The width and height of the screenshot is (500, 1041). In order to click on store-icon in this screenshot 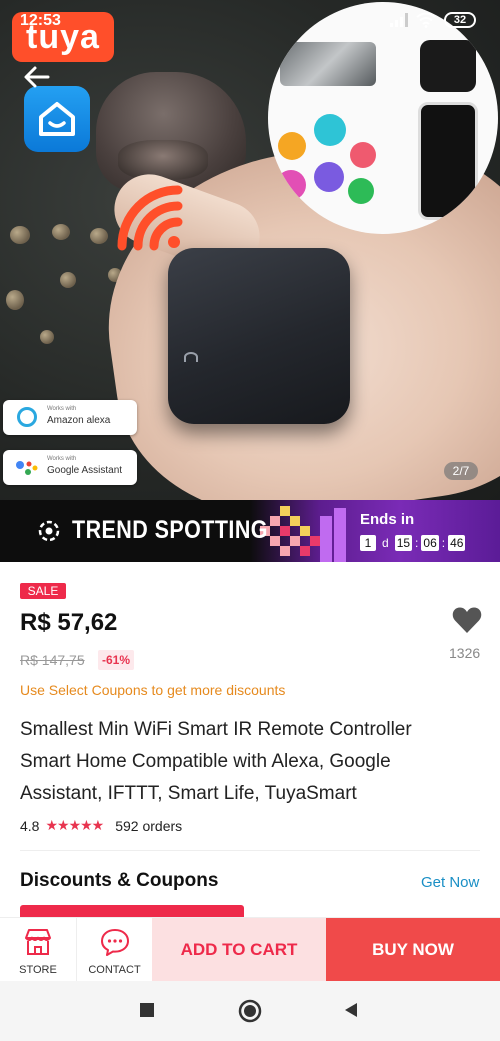, I will do `click(38, 942)`.